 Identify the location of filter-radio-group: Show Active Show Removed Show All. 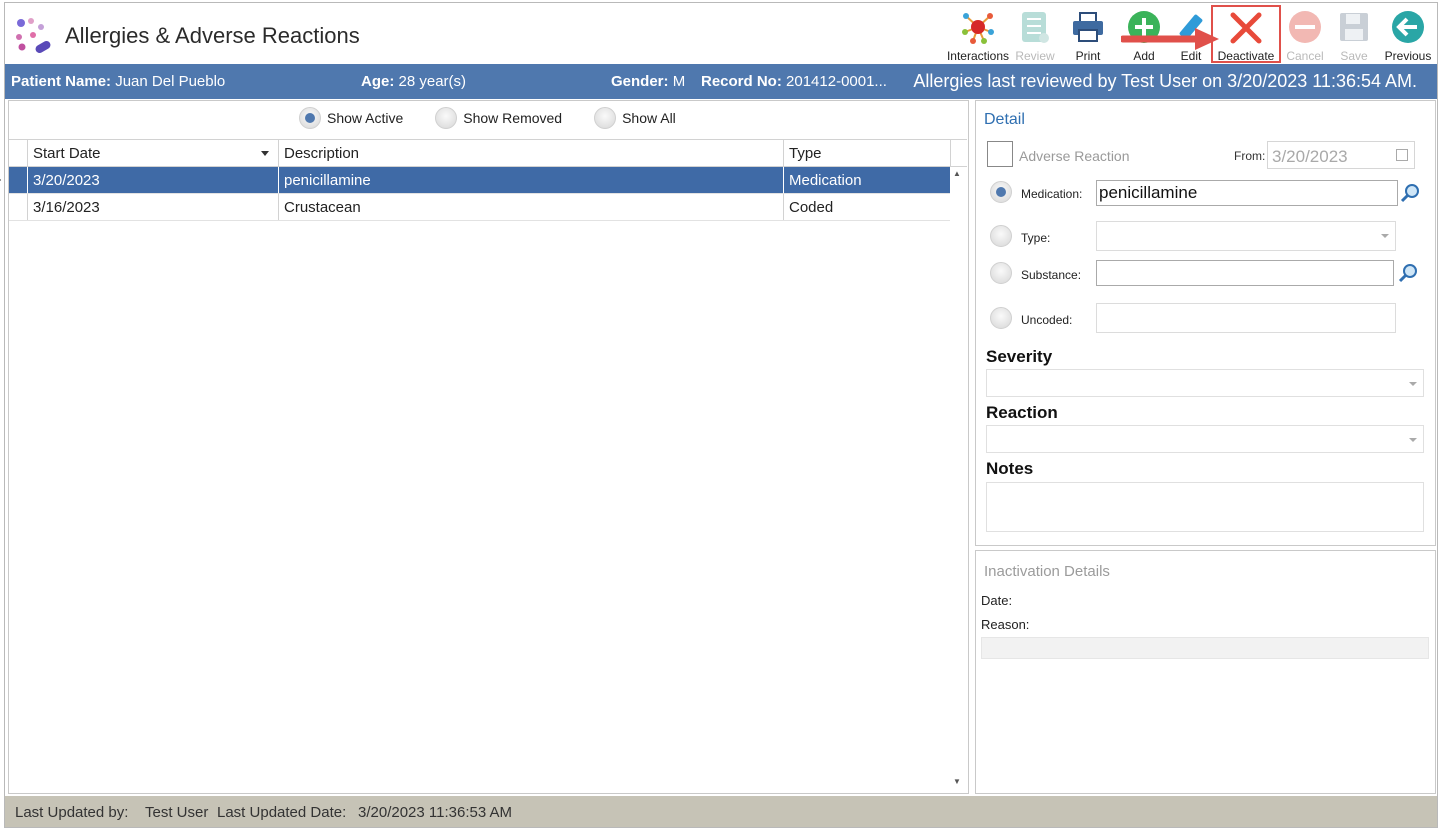
(487, 118).